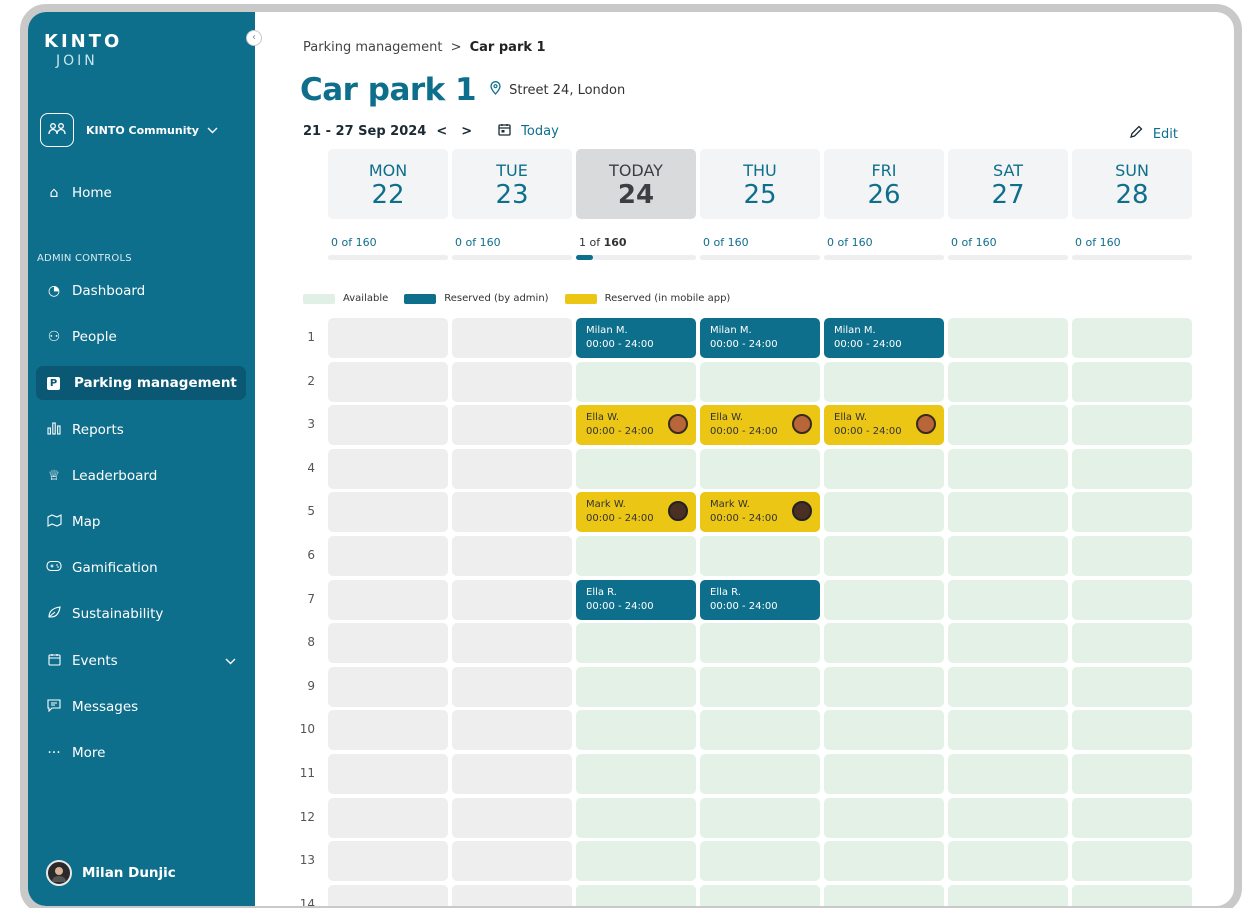 This screenshot has width=1248, height=908. What do you see at coordinates (141, 291) in the screenshot?
I see `sidebar-item-dashboard: ◔ Dashboard` at bounding box center [141, 291].